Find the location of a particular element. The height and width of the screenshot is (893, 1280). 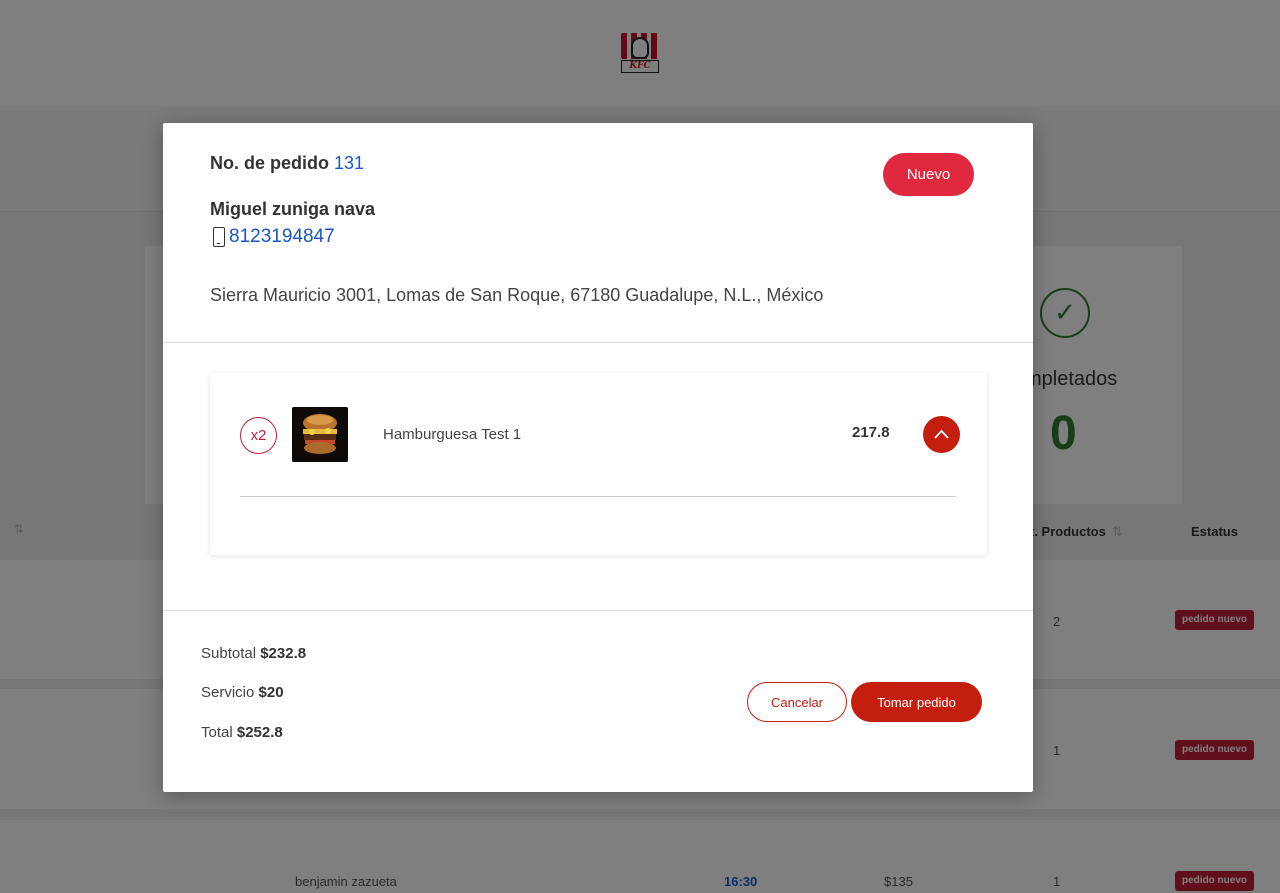

cancel-button: Cancelar is located at coordinates (797, 702).